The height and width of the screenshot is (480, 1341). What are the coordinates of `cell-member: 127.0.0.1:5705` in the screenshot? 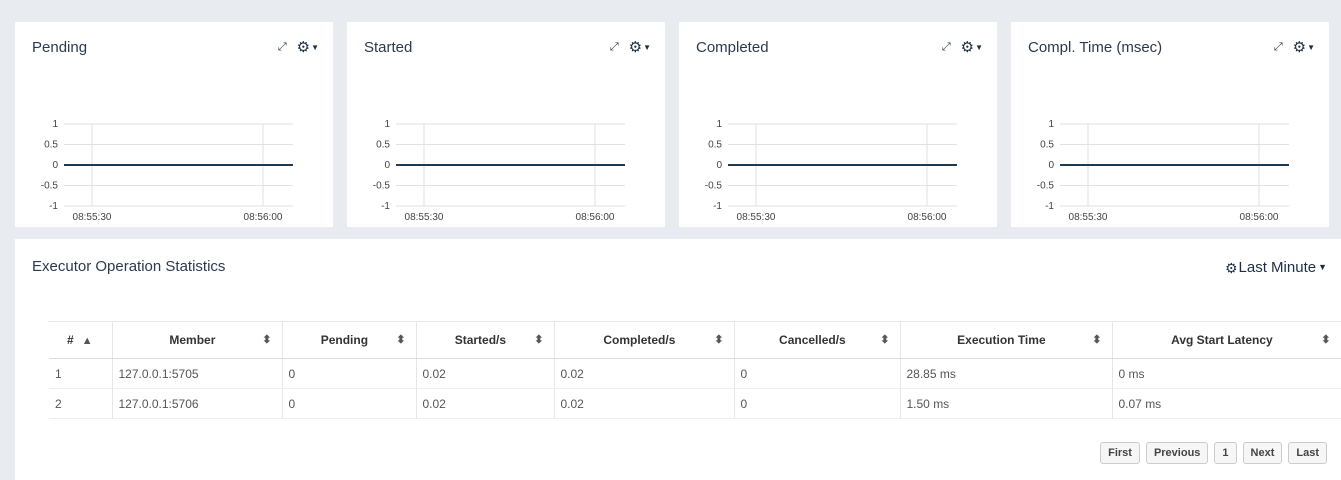 It's located at (197, 373).